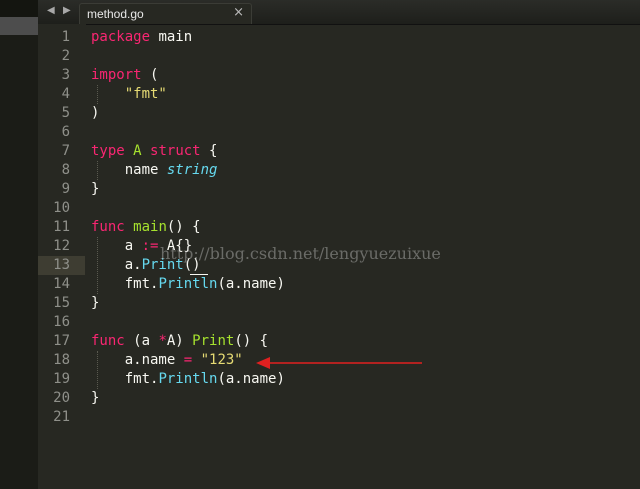 The width and height of the screenshot is (640, 489). What do you see at coordinates (61, 265) in the screenshot?
I see `line-number: 13` at bounding box center [61, 265].